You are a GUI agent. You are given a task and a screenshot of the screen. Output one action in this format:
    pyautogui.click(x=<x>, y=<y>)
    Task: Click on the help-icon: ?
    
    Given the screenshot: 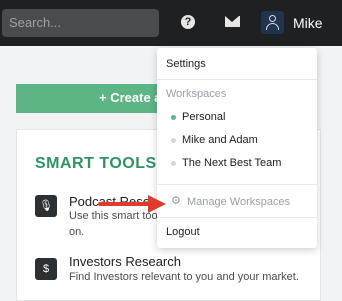 What is the action you would take?
    pyautogui.click(x=188, y=22)
    